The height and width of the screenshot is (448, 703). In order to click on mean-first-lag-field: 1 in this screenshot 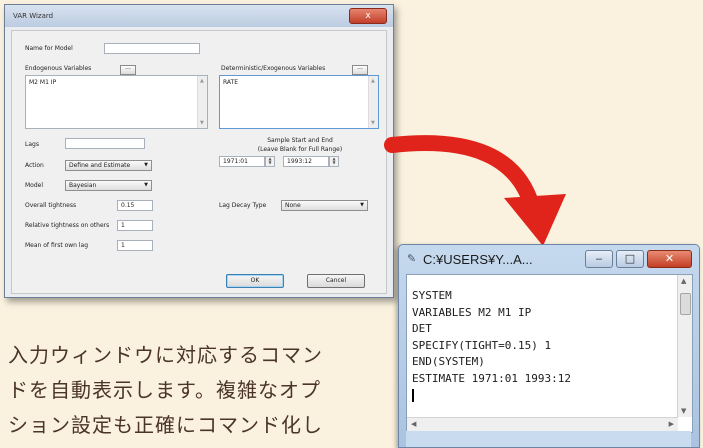, I will do `click(135, 245)`.